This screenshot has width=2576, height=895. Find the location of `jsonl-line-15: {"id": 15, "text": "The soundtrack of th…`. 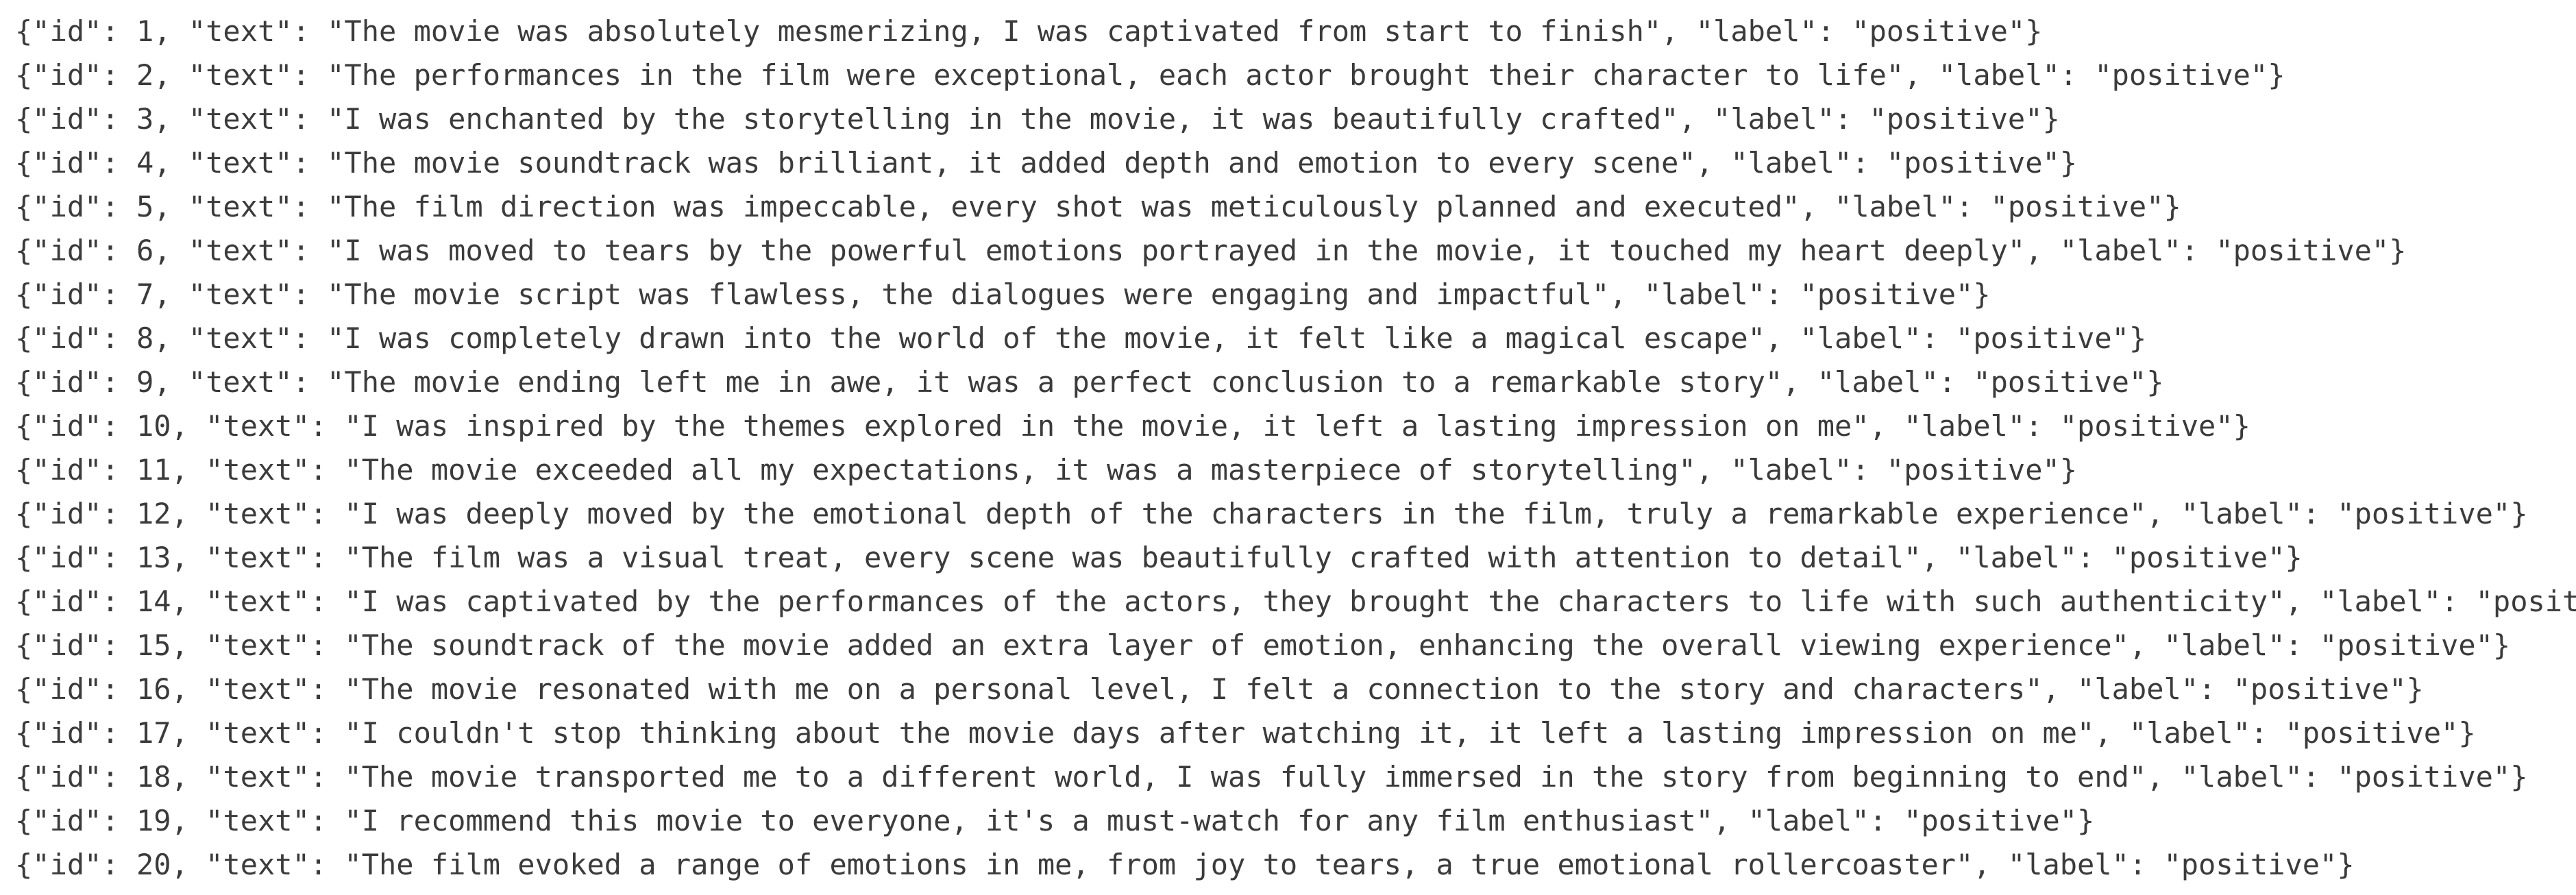

jsonl-line-15: {"id": 15, "text": "The soundtrack of th… is located at coordinates (1263, 645).